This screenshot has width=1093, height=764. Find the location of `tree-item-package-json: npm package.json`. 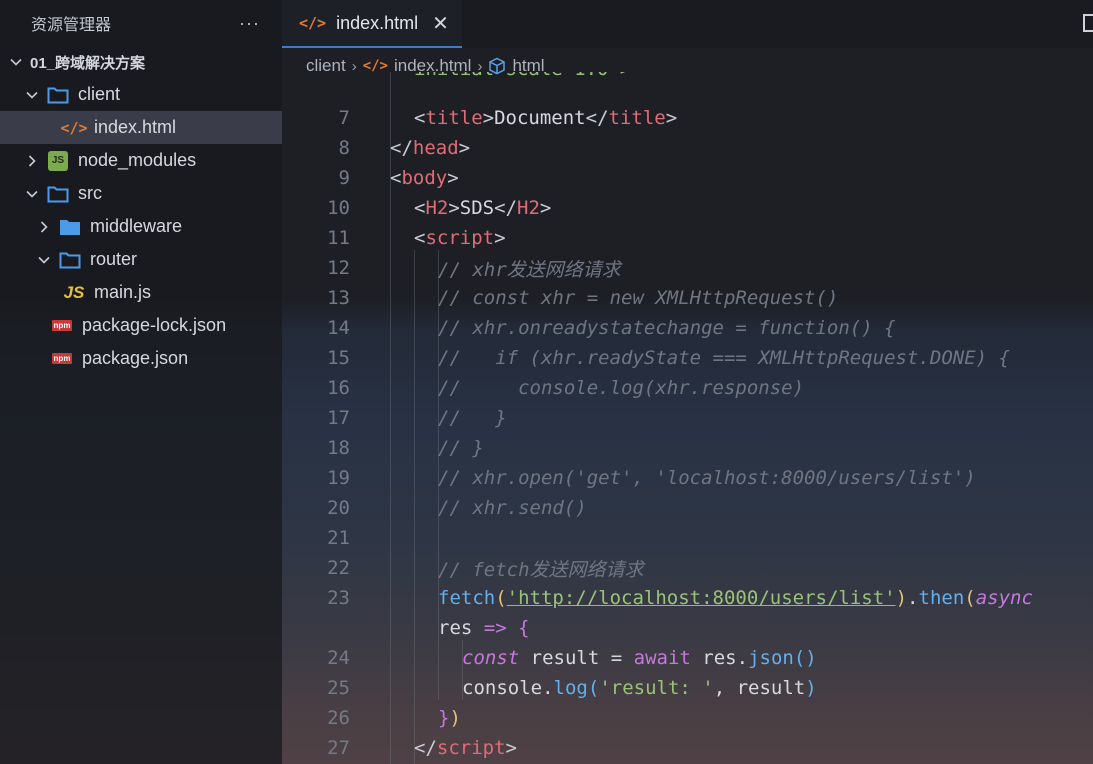

tree-item-package-json: npm package.json is located at coordinates (141, 358).